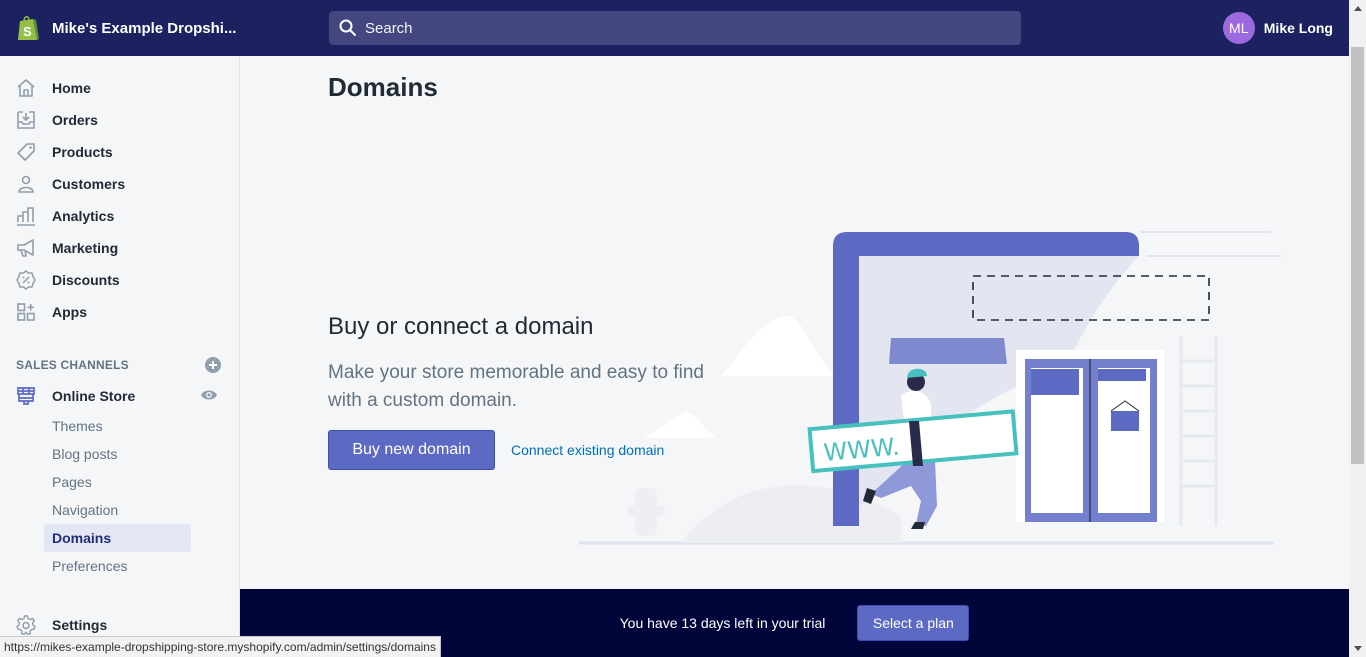 This screenshot has height=657, width=1366. What do you see at coordinates (1357, 8) in the screenshot?
I see `scroll-up-arrow-icon` at bounding box center [1357, 8].